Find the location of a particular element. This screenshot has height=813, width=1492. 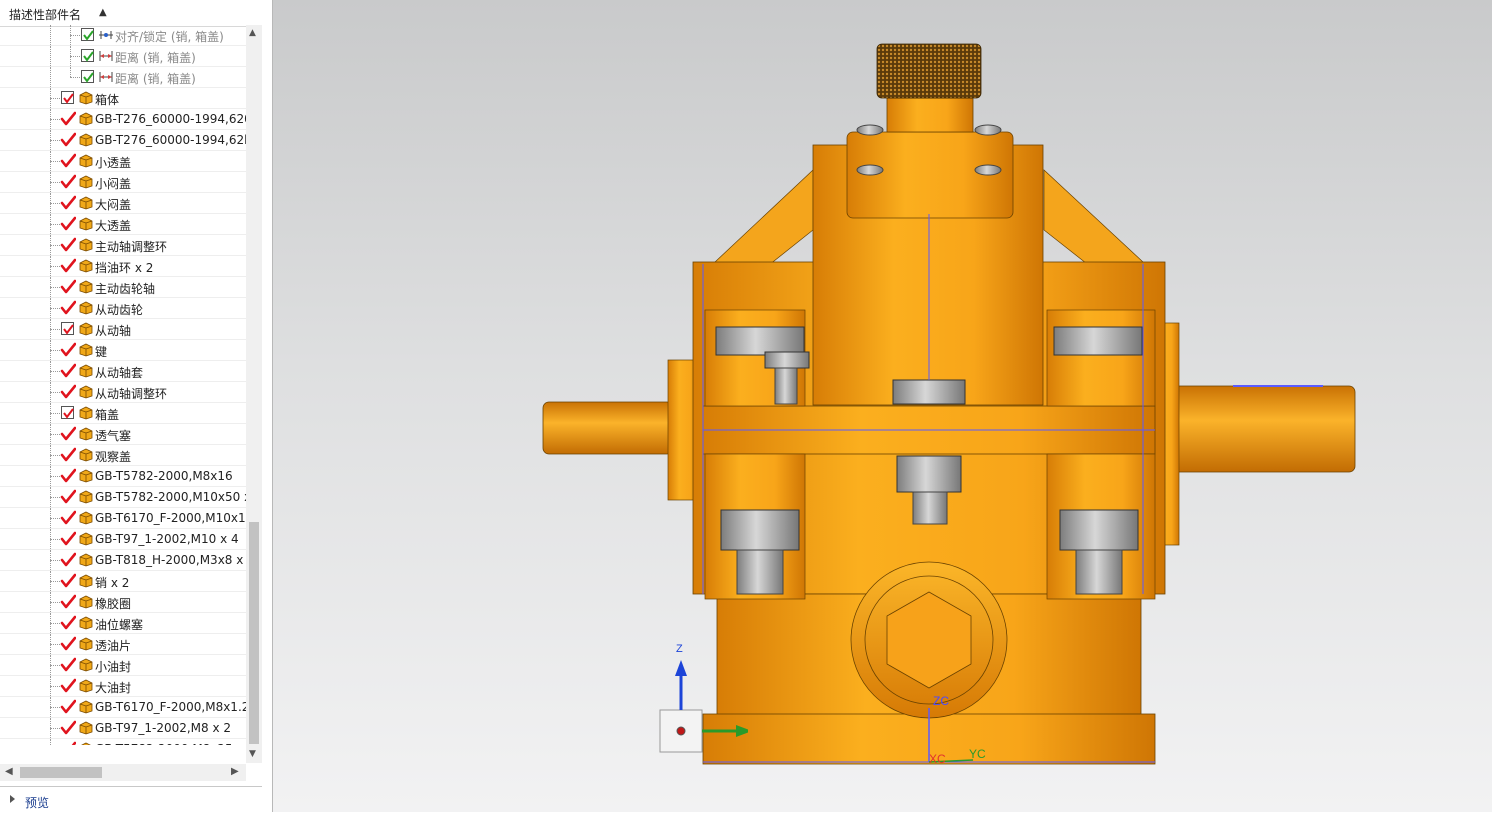

tree-row: 对齐/锁定 (销, 箱盖) is located at coordinates (123, 35).